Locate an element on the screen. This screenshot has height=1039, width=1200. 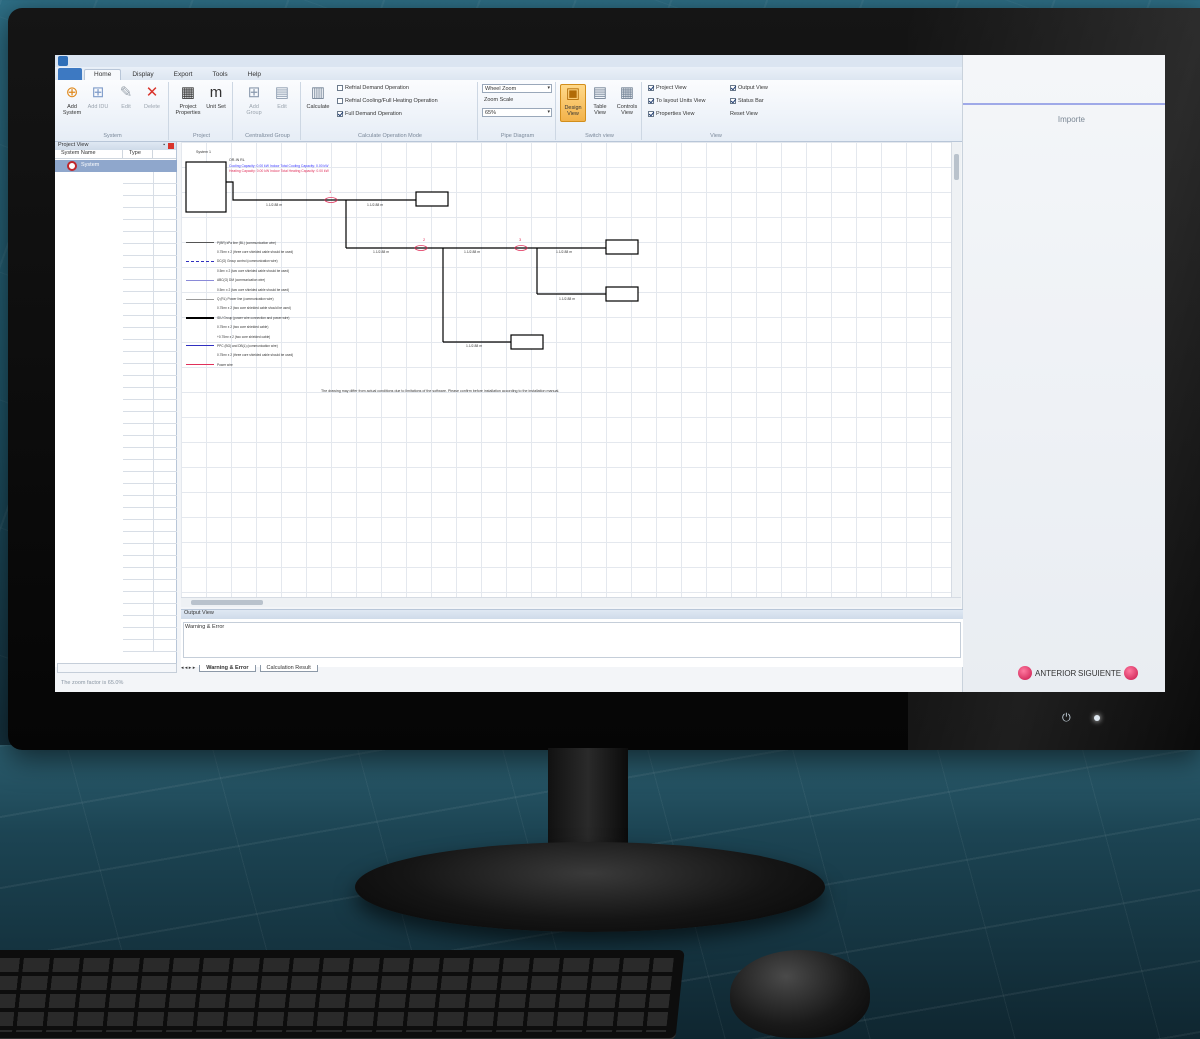
tab-display: Display is located at coordinates (142, 75).